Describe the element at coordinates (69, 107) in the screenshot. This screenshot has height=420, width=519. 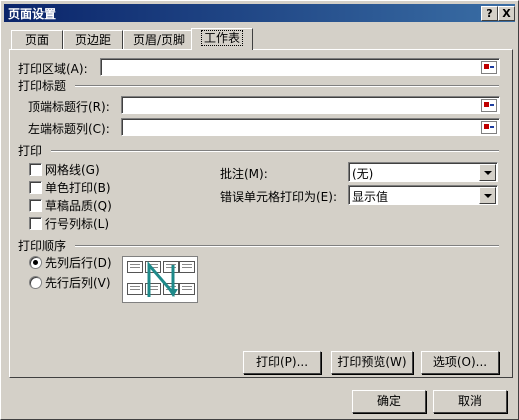
I see `rows-to-repeat-label: 顶端标题行(R):` at that location.